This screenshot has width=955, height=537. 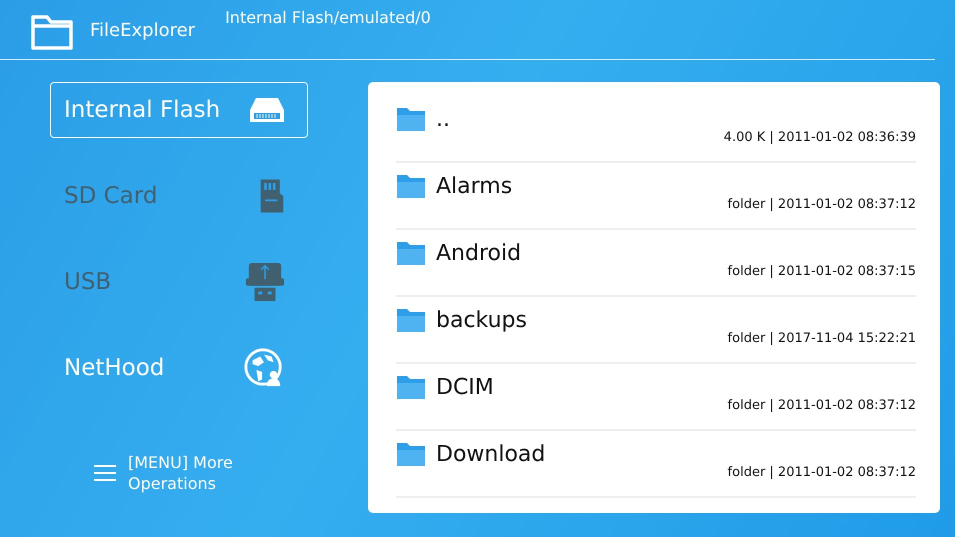 I want to click on file-name: Download, so click(x=491, y=454).